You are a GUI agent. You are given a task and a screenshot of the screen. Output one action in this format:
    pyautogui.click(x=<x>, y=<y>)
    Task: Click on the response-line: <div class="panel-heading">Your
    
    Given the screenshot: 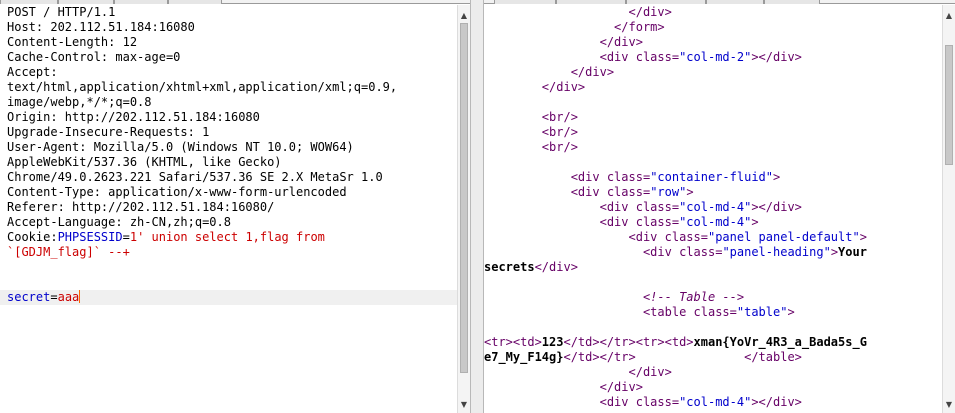 What is the action you would take?
    pyautogui.click(x=713, y=252)
    